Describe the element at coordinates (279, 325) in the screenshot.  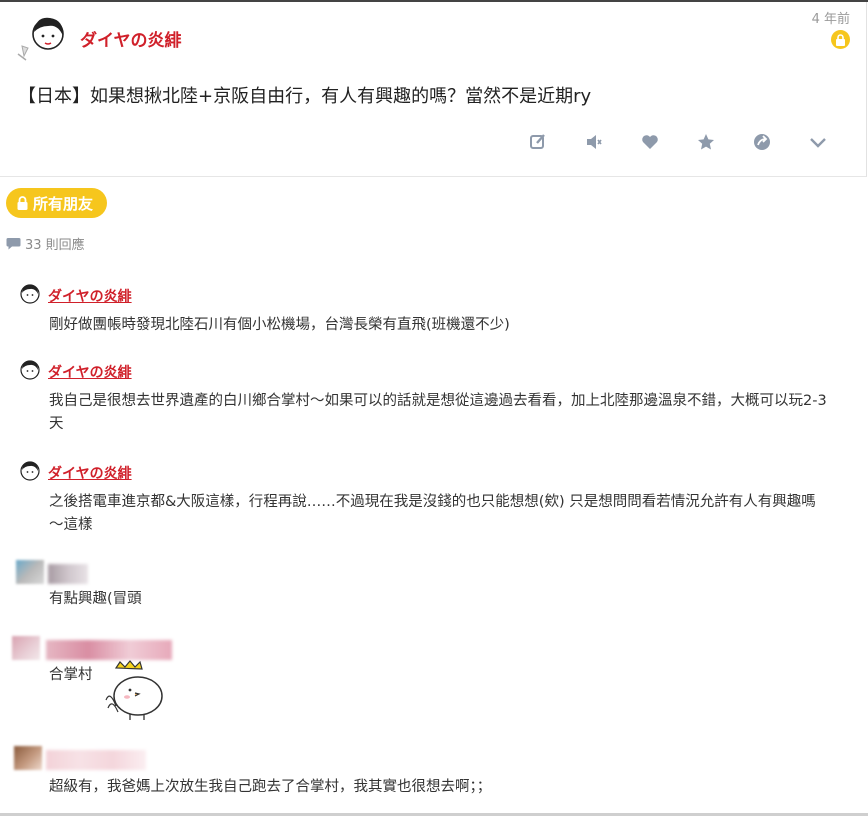
I see `comment-text: 剛好做團帳時發現北陸石川有個小松機場，台灣長榮有直飛(班機還不少)` at that location.